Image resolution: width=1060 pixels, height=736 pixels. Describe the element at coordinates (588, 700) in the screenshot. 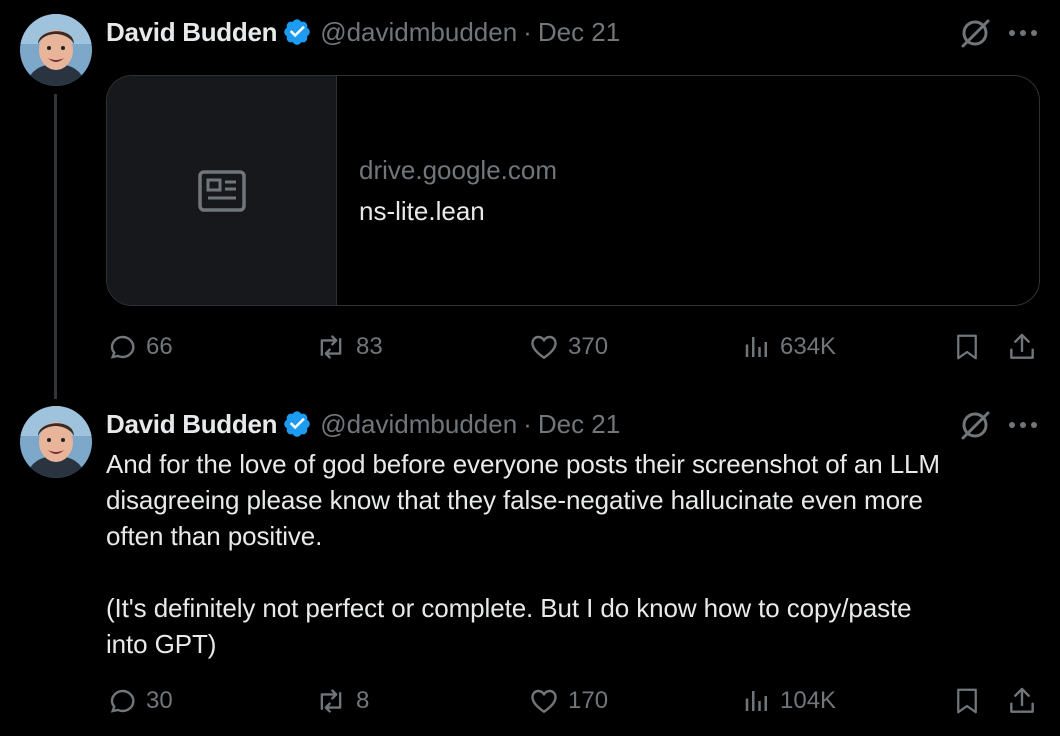

I see `like-count: 170` at that location.